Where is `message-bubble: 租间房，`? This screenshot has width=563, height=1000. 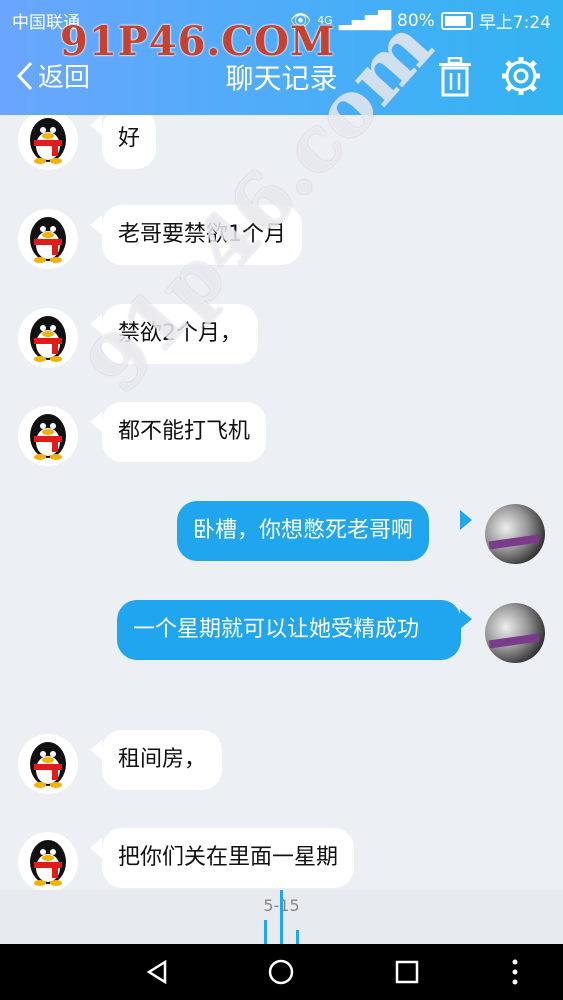
message-bubble: 租间房， is located at coordinates (162, 760).